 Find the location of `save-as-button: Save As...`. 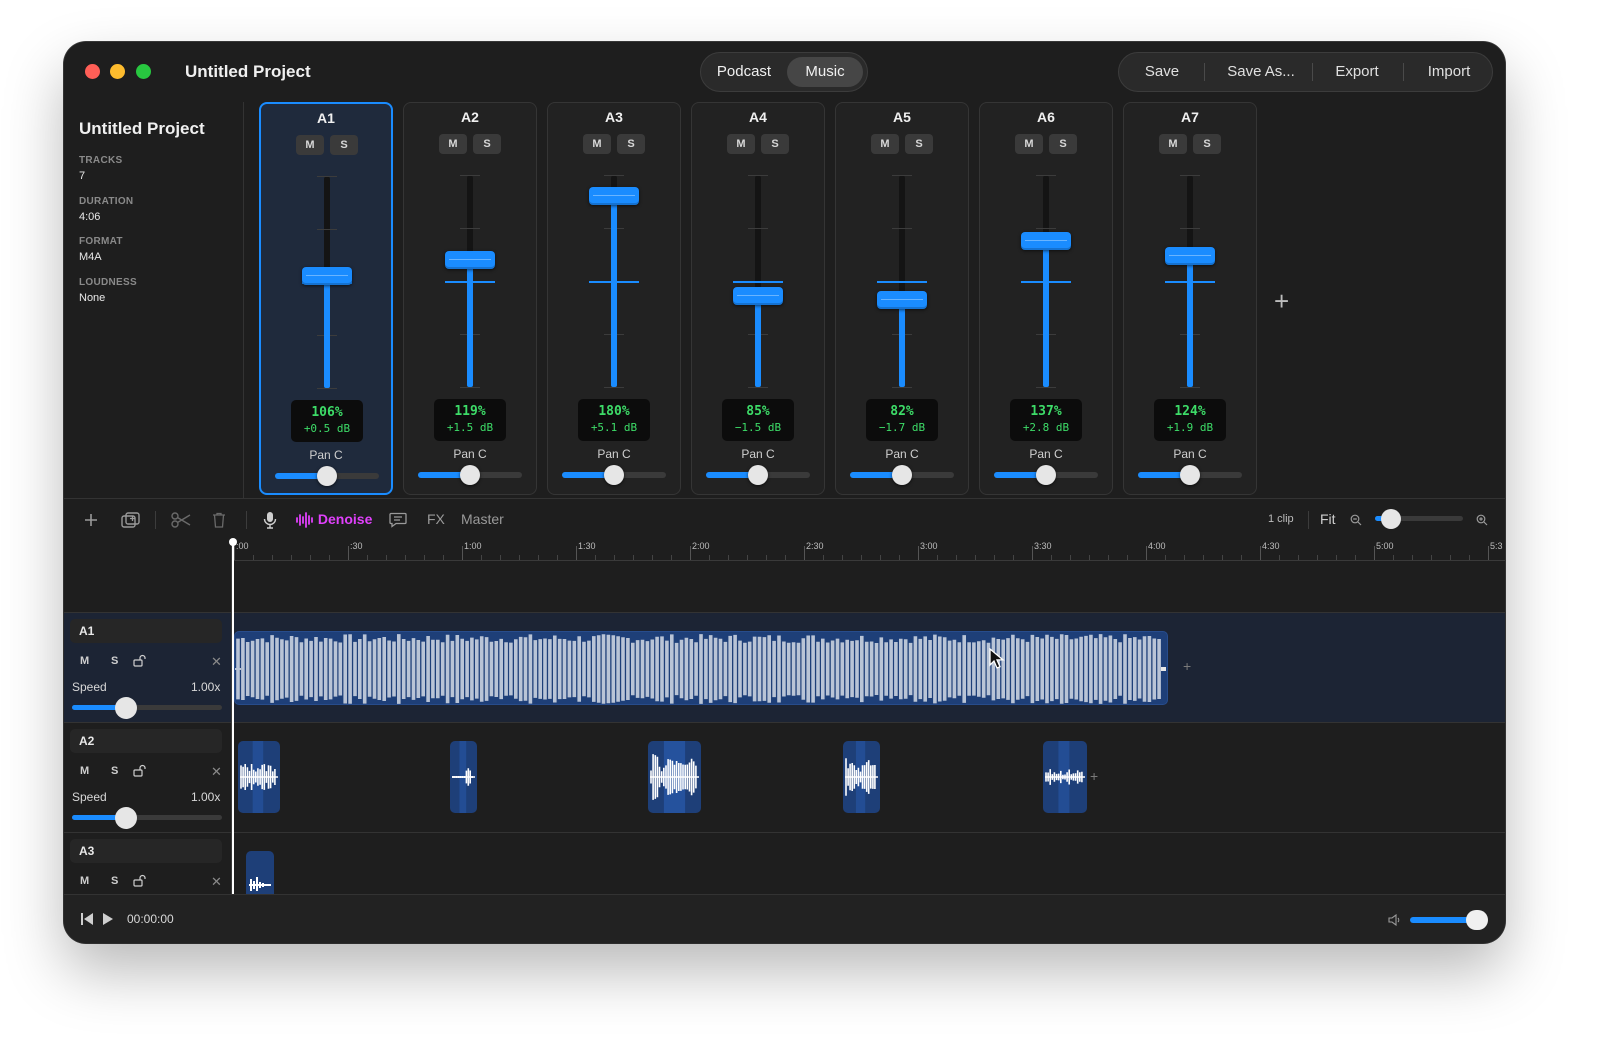

save-as-button: Save As... is located at coordinates (1261, 72).